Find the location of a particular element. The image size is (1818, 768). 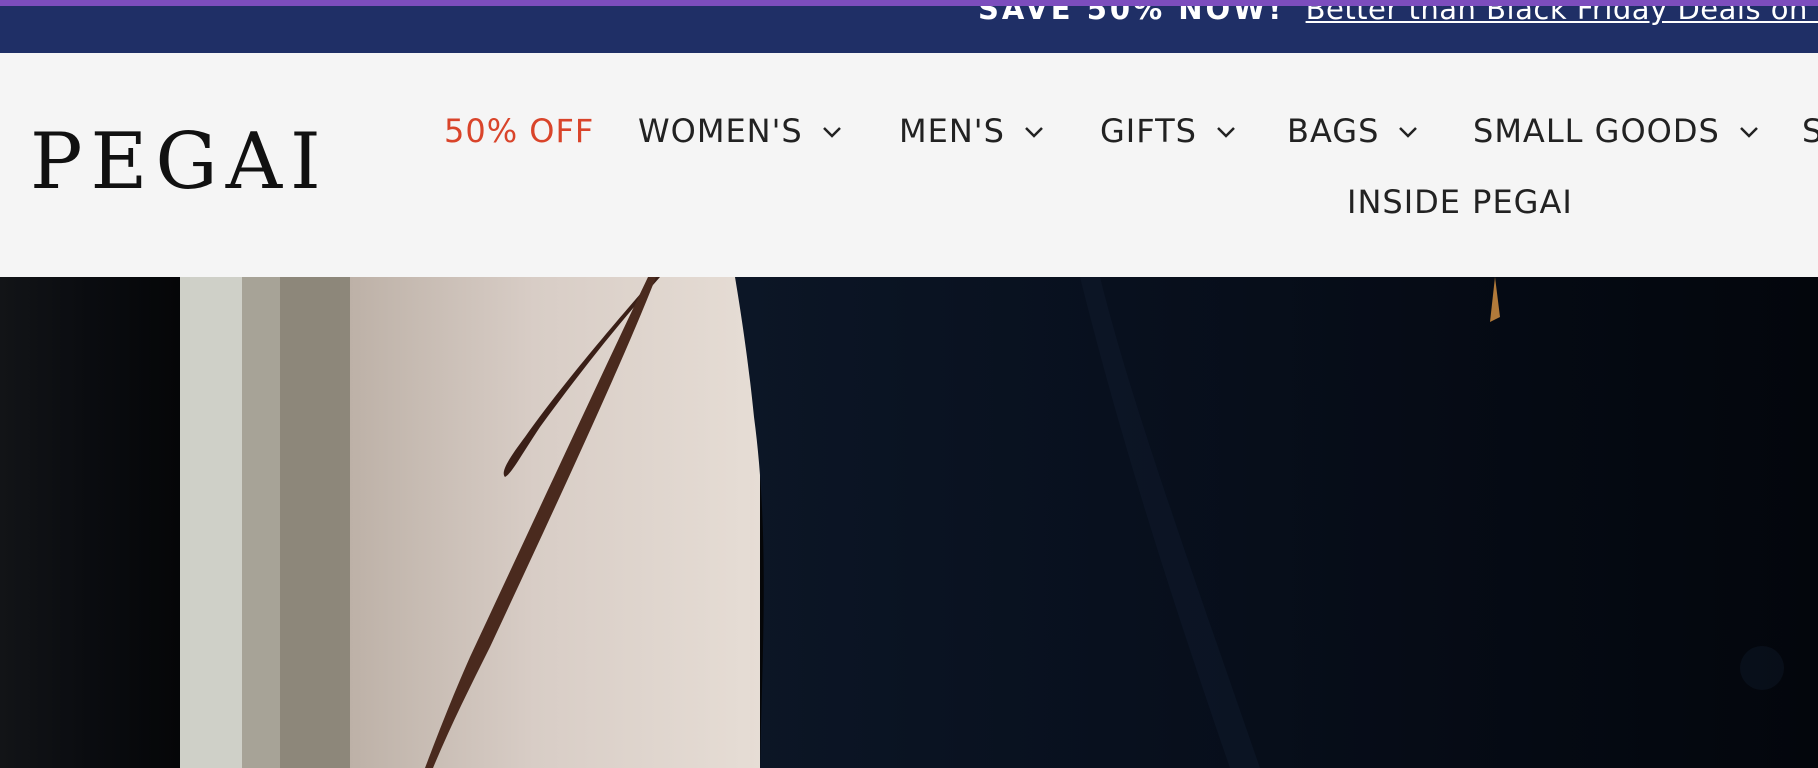

nav-item-womens-label: WOMEN'S is located at coordinates (720, 131).